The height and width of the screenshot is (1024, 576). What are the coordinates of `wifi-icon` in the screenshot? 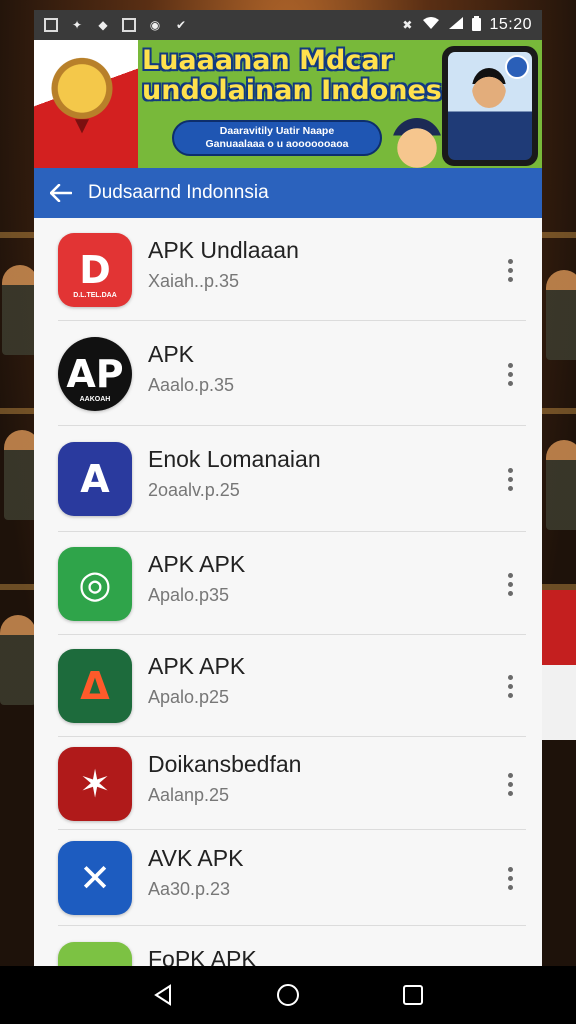 It's located at (431, 25).